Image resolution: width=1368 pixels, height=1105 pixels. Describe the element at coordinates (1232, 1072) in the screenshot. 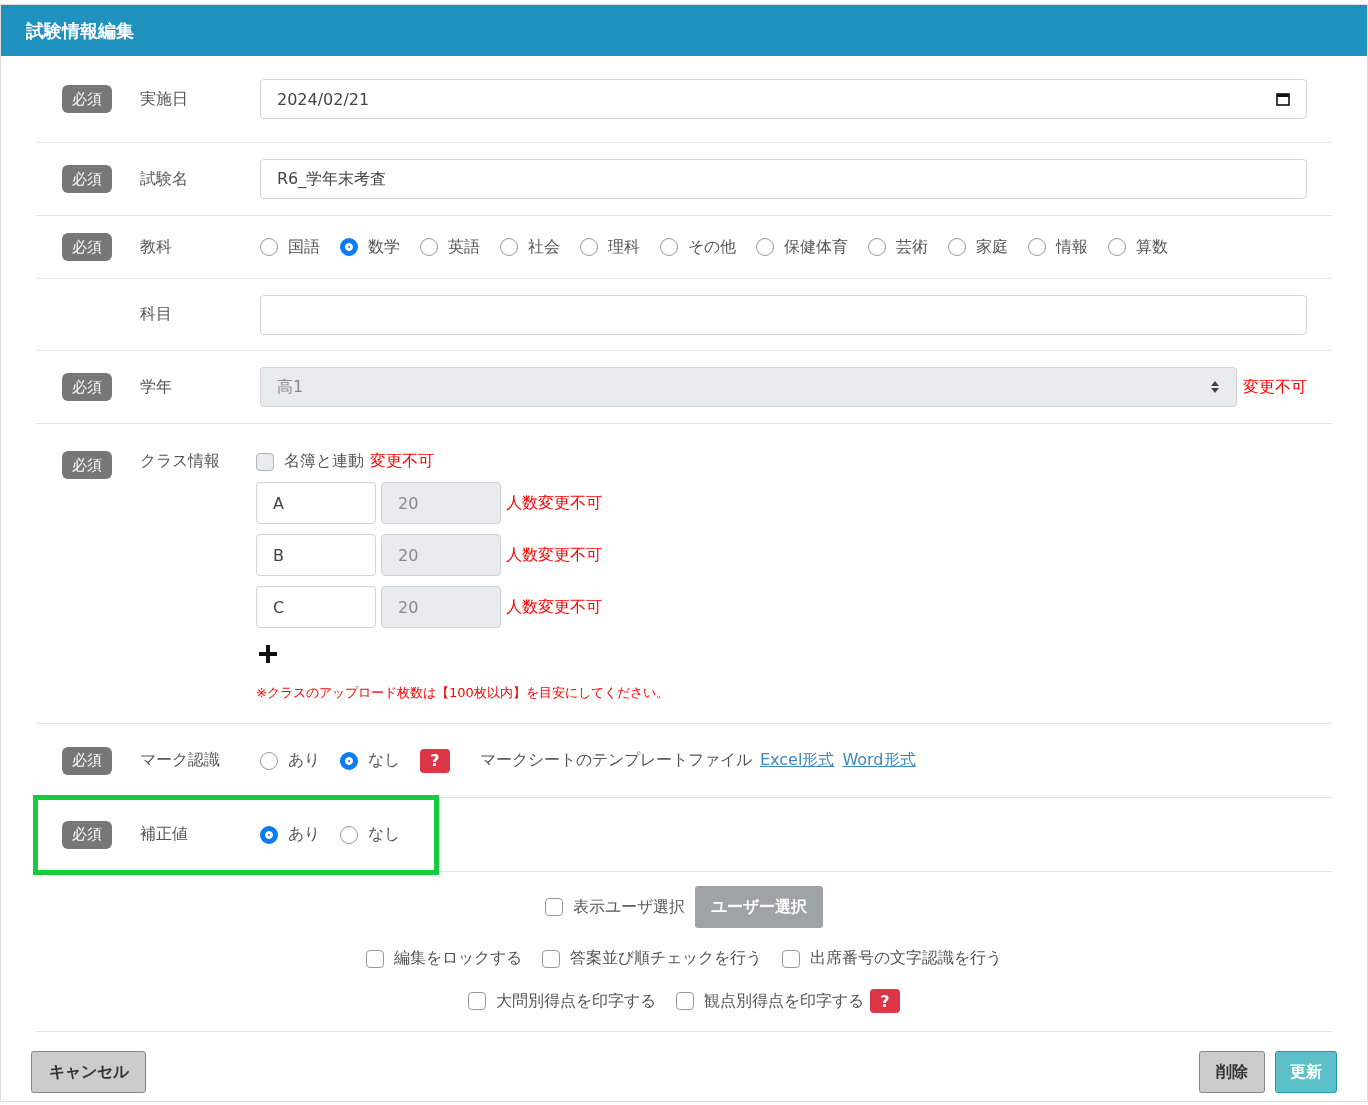

I see `delete-button: 削除` at that location.